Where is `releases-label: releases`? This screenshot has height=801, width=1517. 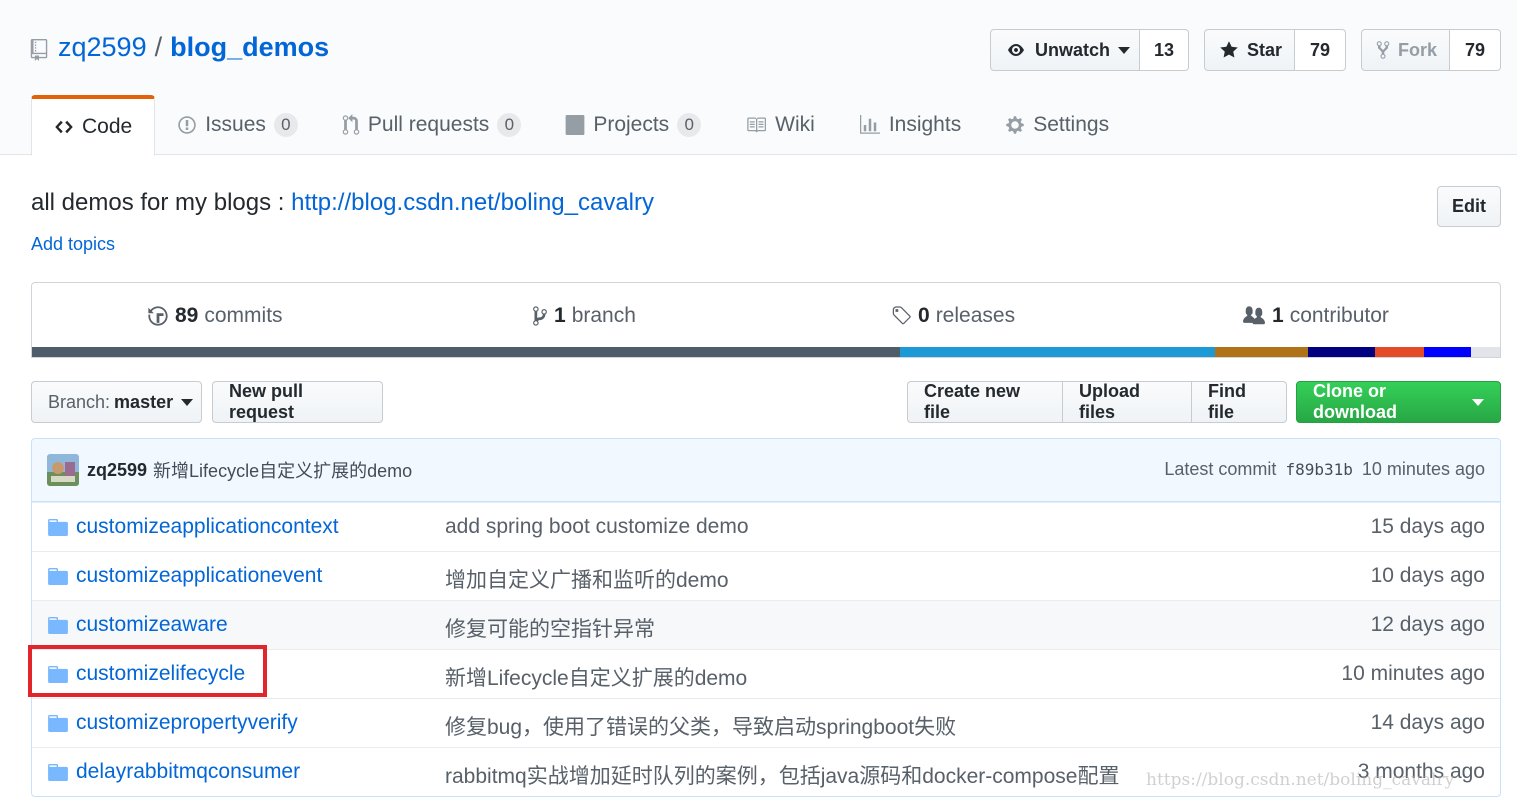 releases-label: releases is located at coordinates (975, 315).